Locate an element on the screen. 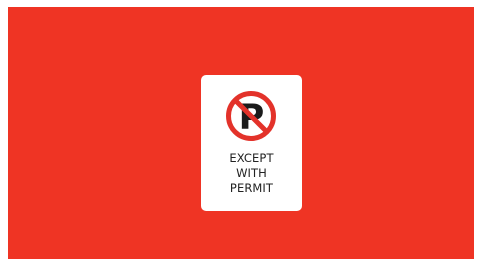  sign-caption-line: WITH is located at coordinates (251, 173).